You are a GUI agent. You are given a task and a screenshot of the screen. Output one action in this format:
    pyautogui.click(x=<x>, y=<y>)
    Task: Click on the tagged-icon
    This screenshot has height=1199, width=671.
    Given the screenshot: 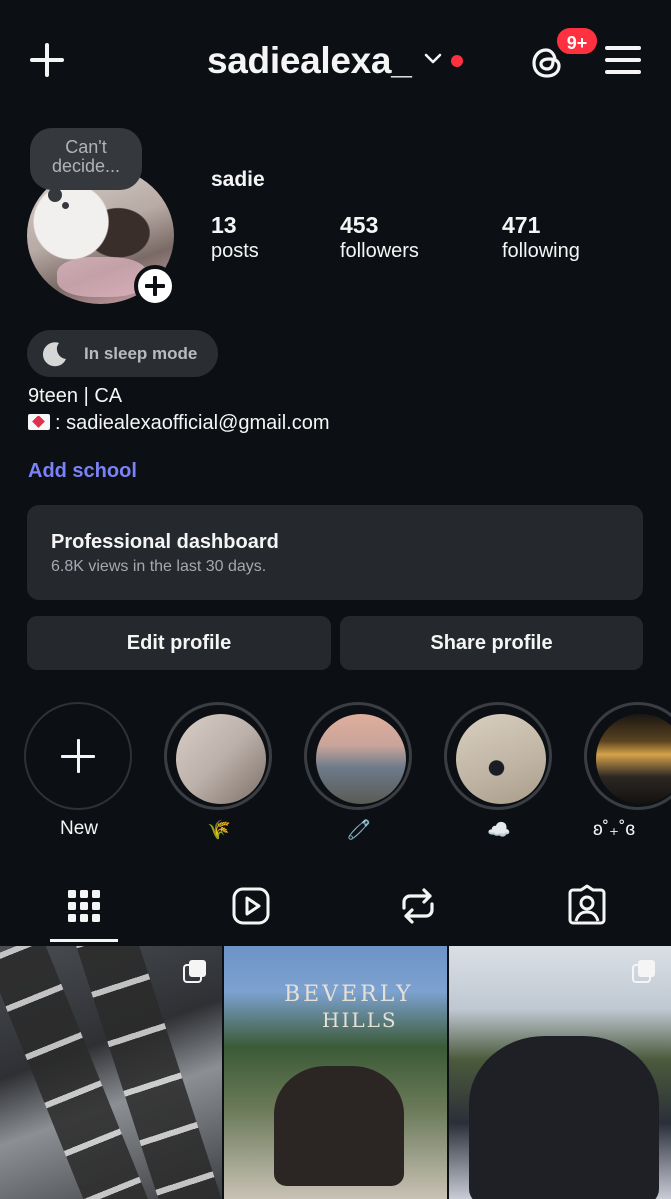 What is the action you would take?
    pyautogui.click(x=587, y=906)
    